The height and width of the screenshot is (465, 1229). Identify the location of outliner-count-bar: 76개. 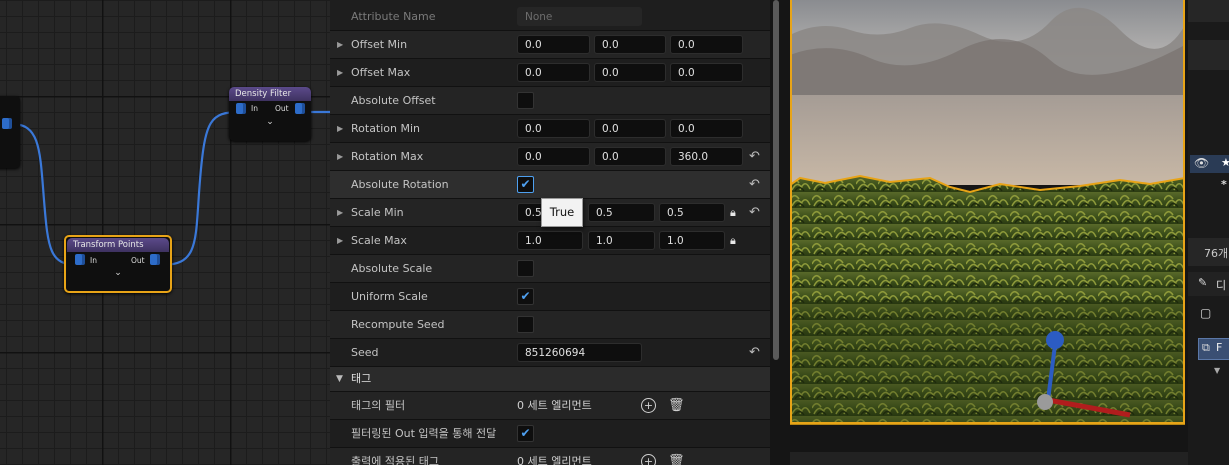
(1208, 252).